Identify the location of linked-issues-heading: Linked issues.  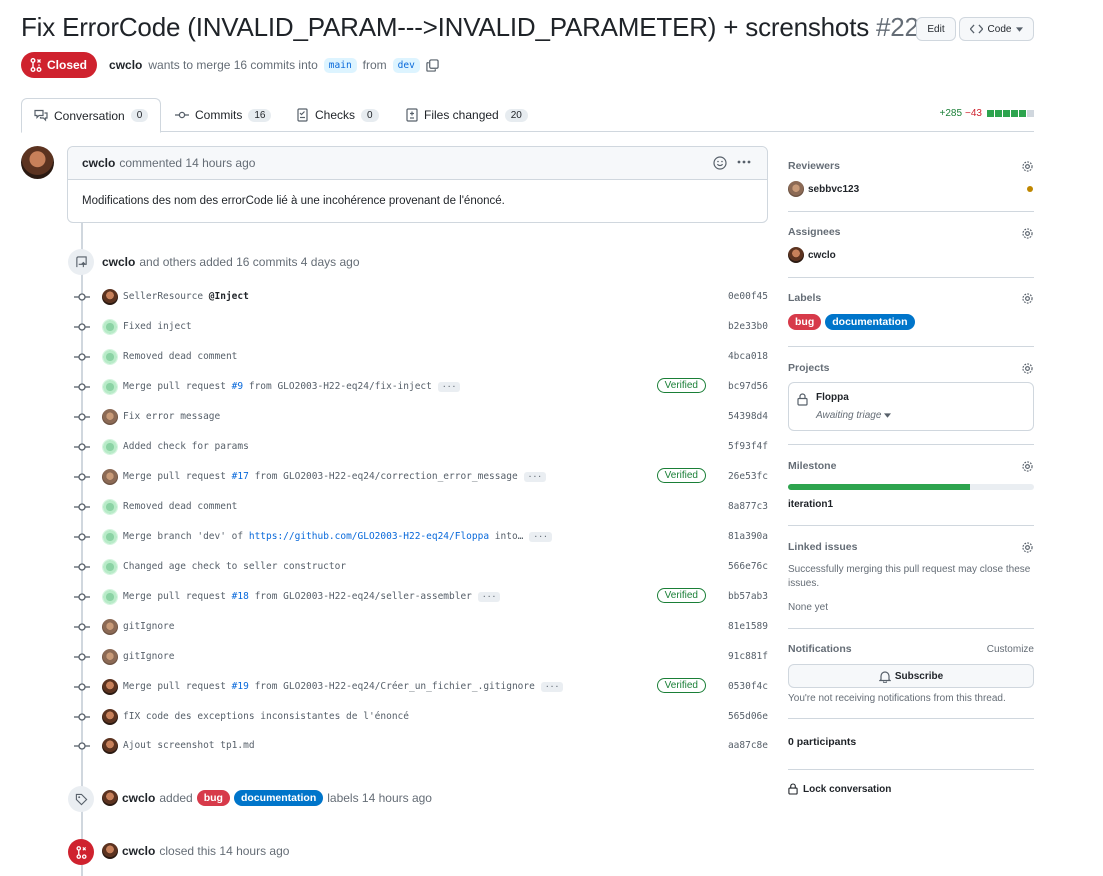
(911, 547).